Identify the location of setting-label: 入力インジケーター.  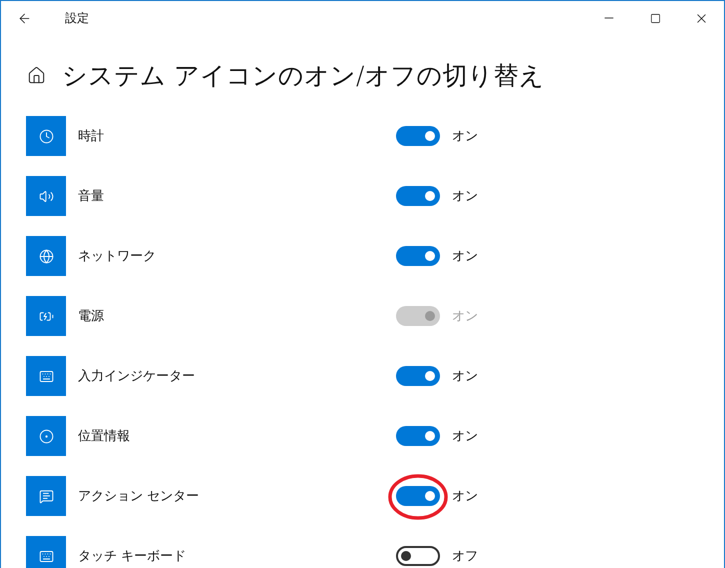
(137, 376).